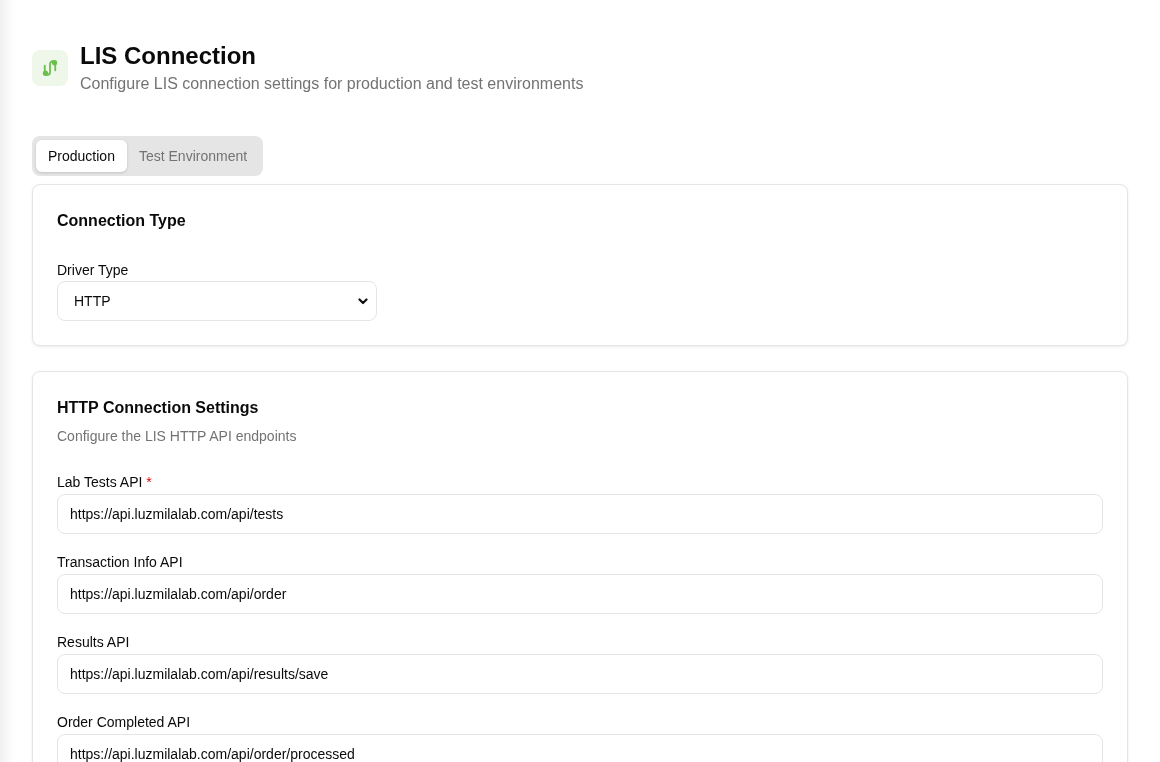  I want to click on field-label: Lab Tests API, so click(100, 482).